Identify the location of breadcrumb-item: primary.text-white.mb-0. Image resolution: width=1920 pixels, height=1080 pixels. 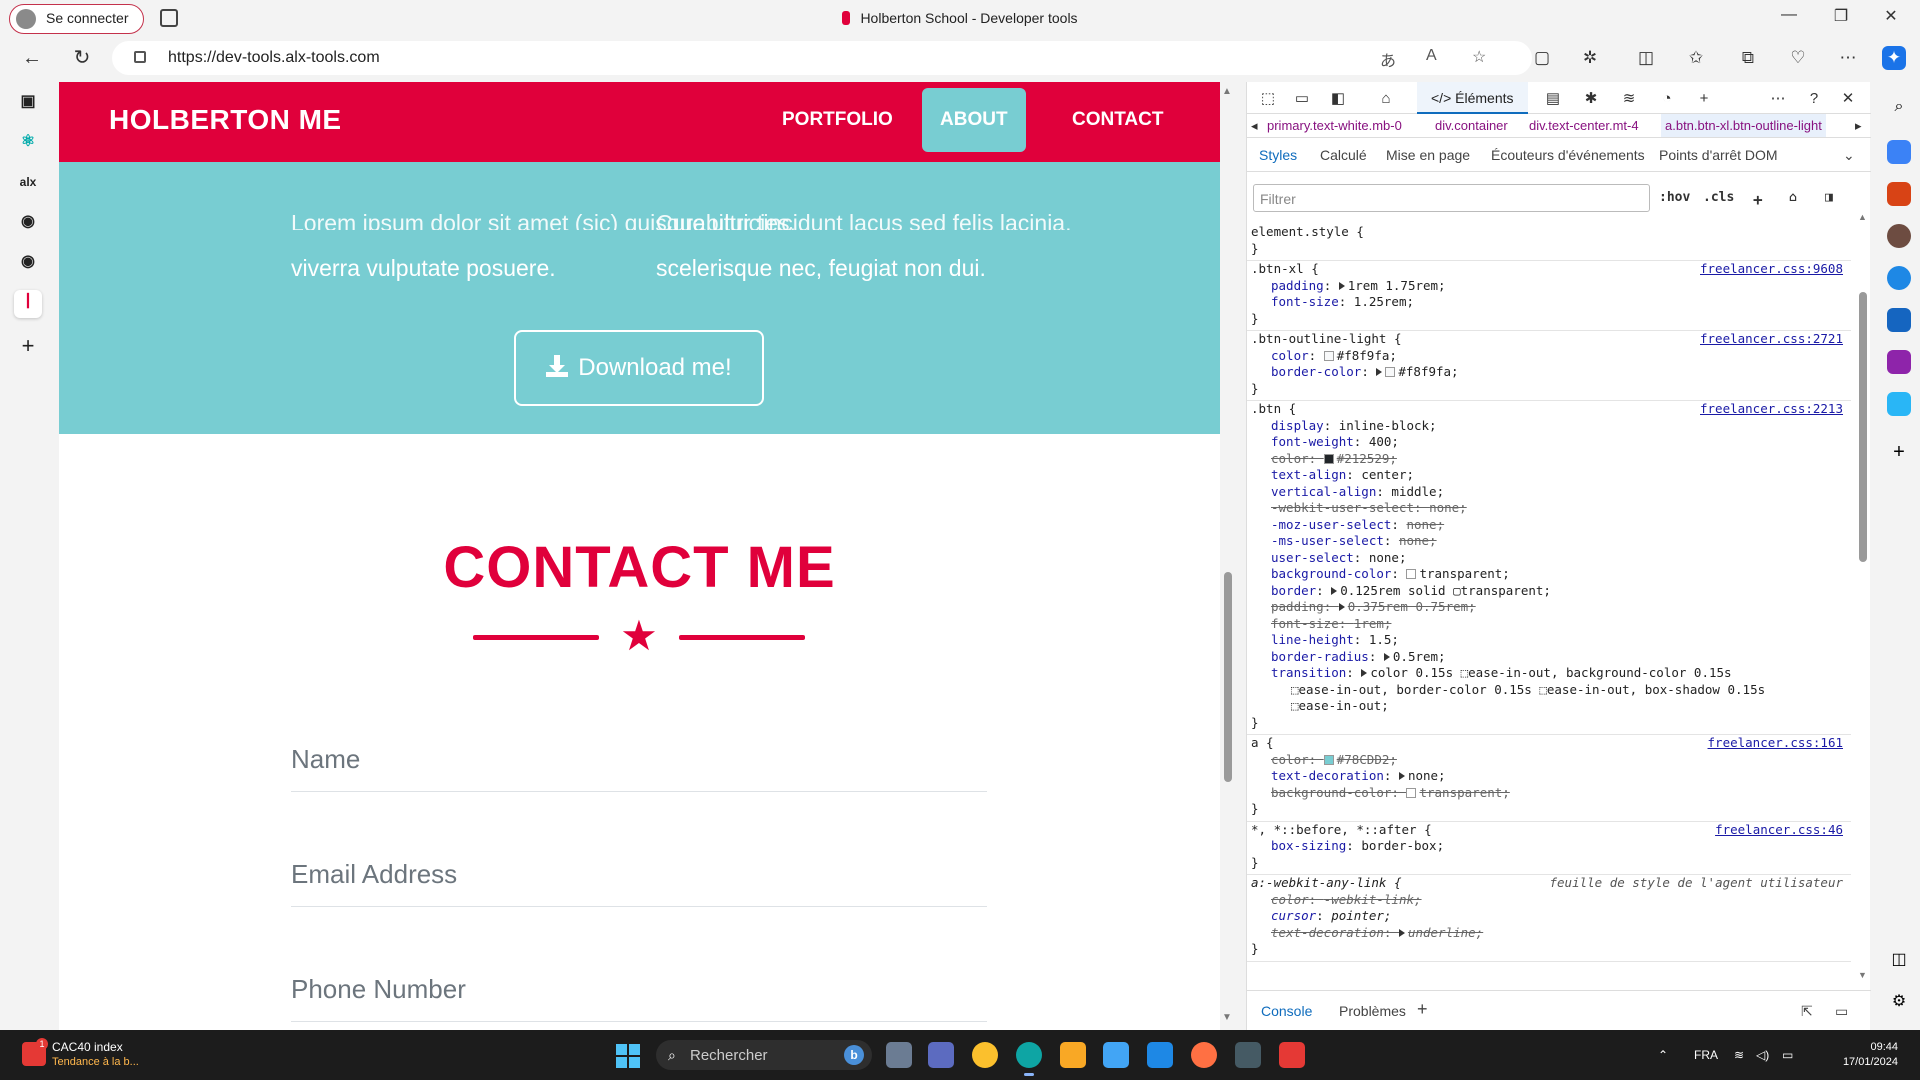
(1334, 125).